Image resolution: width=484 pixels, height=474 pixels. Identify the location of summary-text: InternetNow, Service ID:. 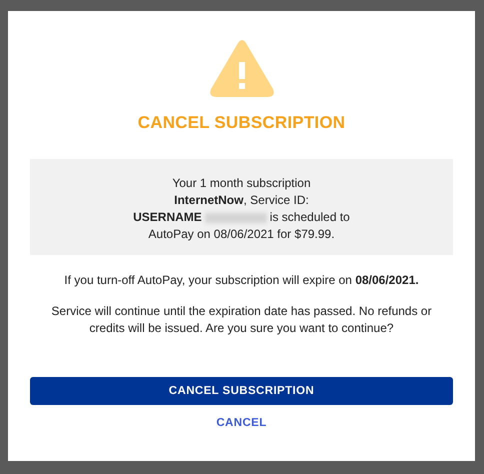
(241, 200).